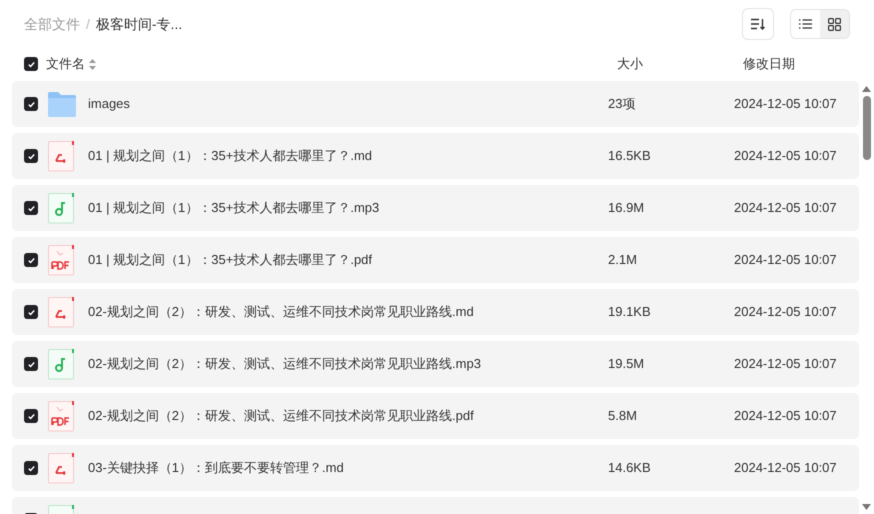 The image size is (874, 514). Describe the element at coordinates (623, 260) in the screenshot. I see `file-size: 2.1M` at that location.